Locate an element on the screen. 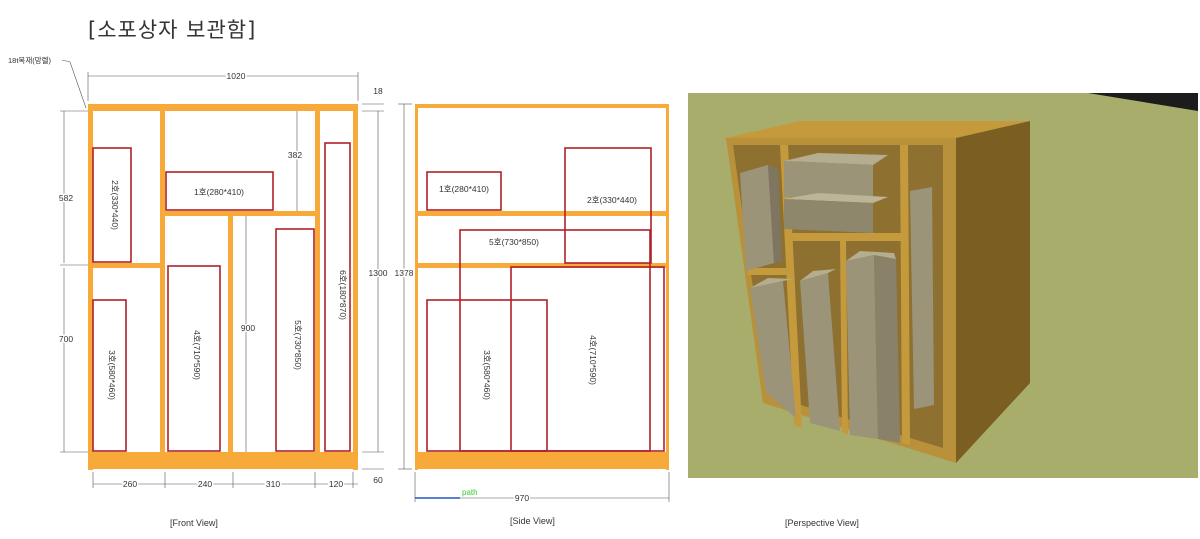 The width and height of the screenshot is (1200, 539). front-dim-inner-tall: 900 is located at coordinates (248, 328).